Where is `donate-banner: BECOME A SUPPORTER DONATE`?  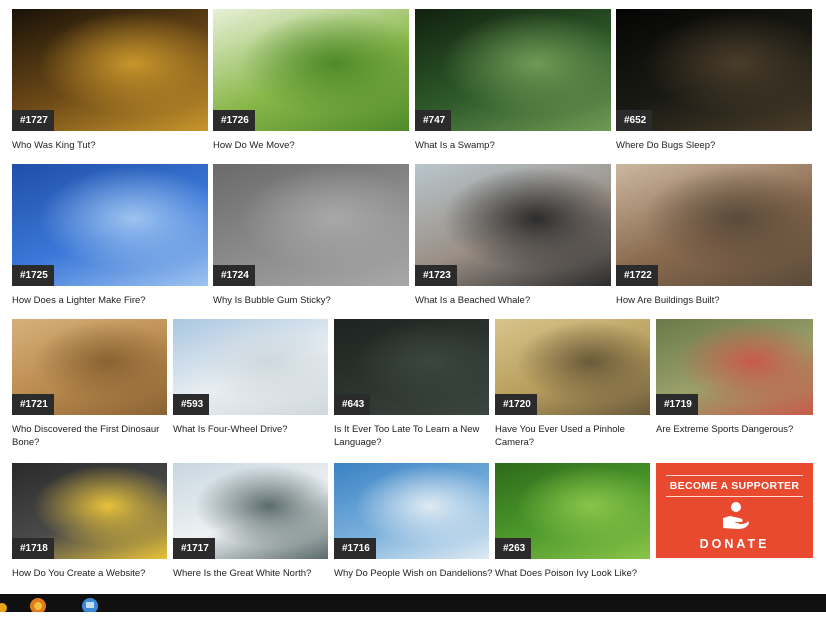
donate-banner: BECOME A SUPPORTER DONATE is located at coordinates (734, 510).